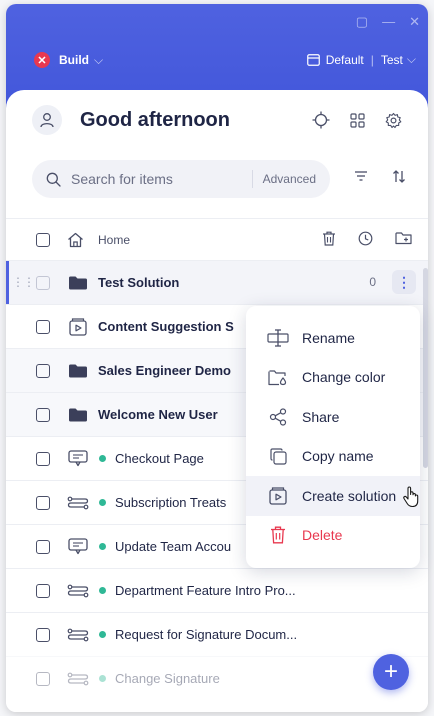  I want to click on item-label: Welcome New User, so click(158, 414).